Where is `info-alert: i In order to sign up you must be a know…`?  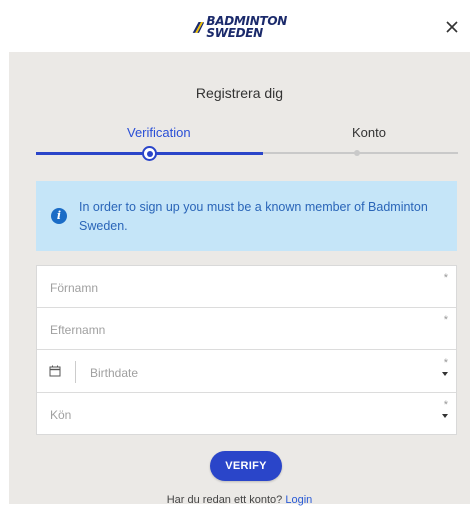 info-alert: i In order to sign up you must be a know… is located at coordinates (246, 216).